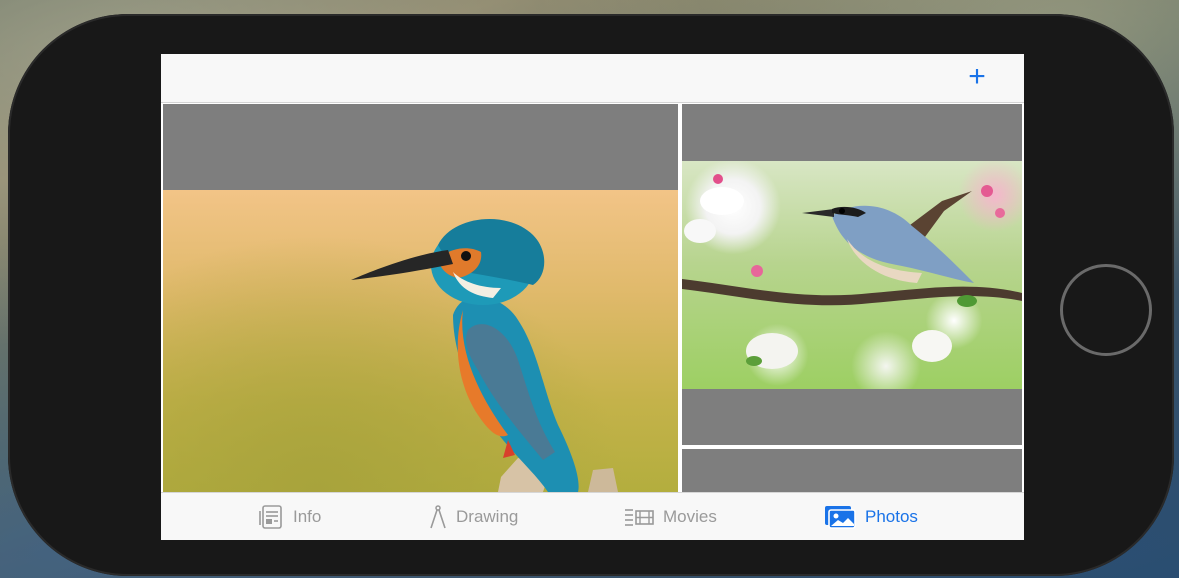 The width and height of the screenshot is (1179, 578). Describe the element at coordinates (891, 516) in the screenshot. I see `tab-photos-label: Photos` at that location.